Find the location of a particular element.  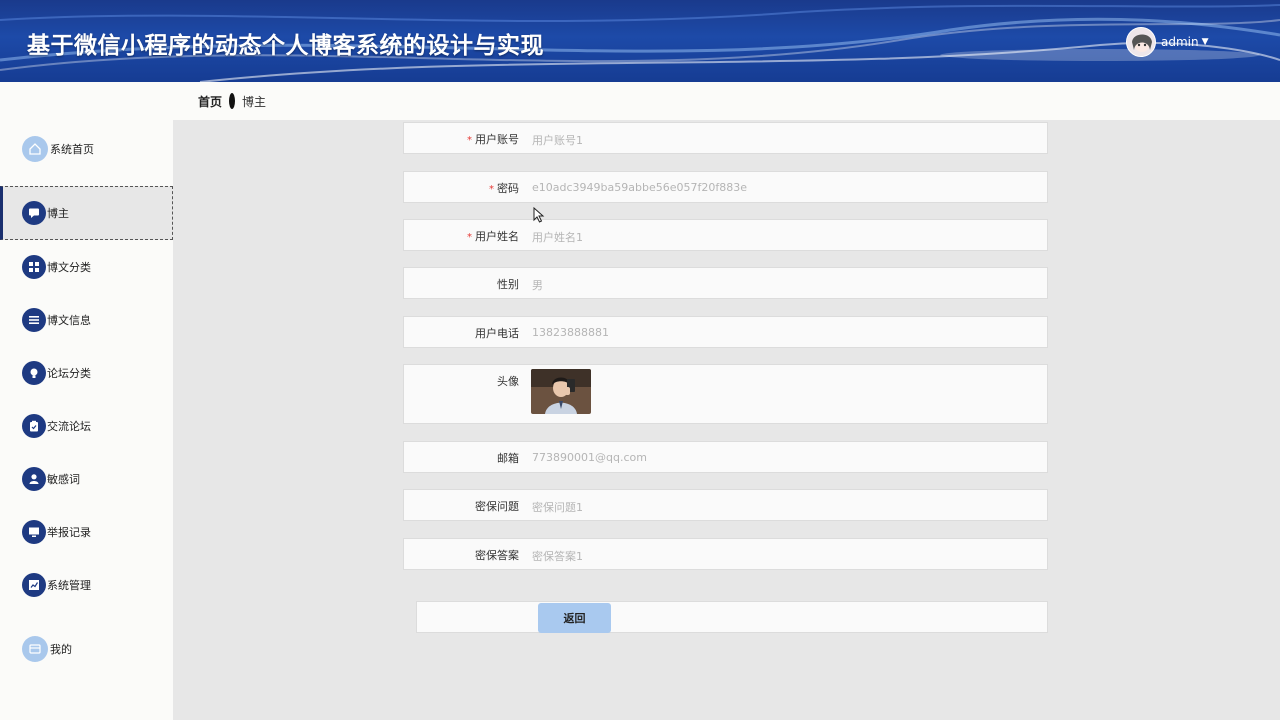

sidebar-item-label: 系统管理 is located at coordinates (69, 585).